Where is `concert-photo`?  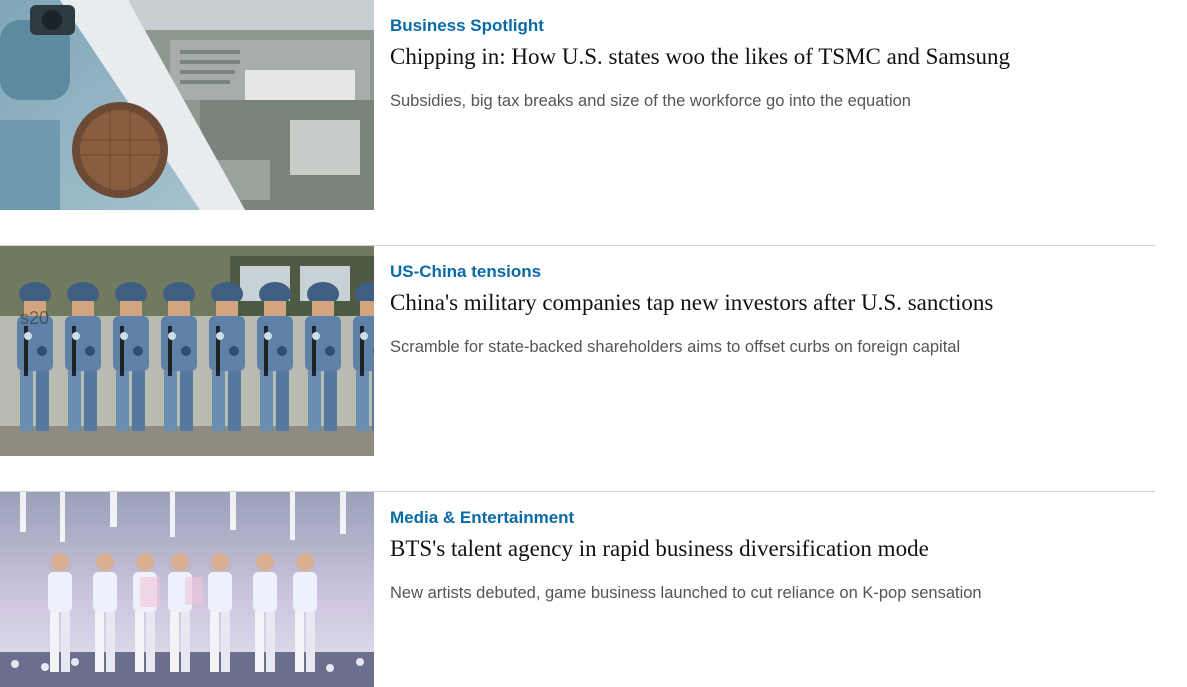
concert-photo is located at coordinates (187, 589).